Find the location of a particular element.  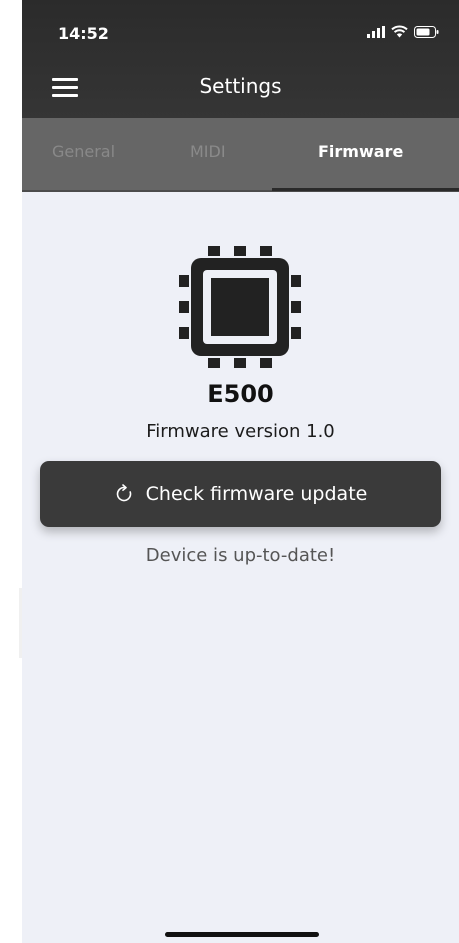

active-tab-indicator is located at coordinates (365, 189).